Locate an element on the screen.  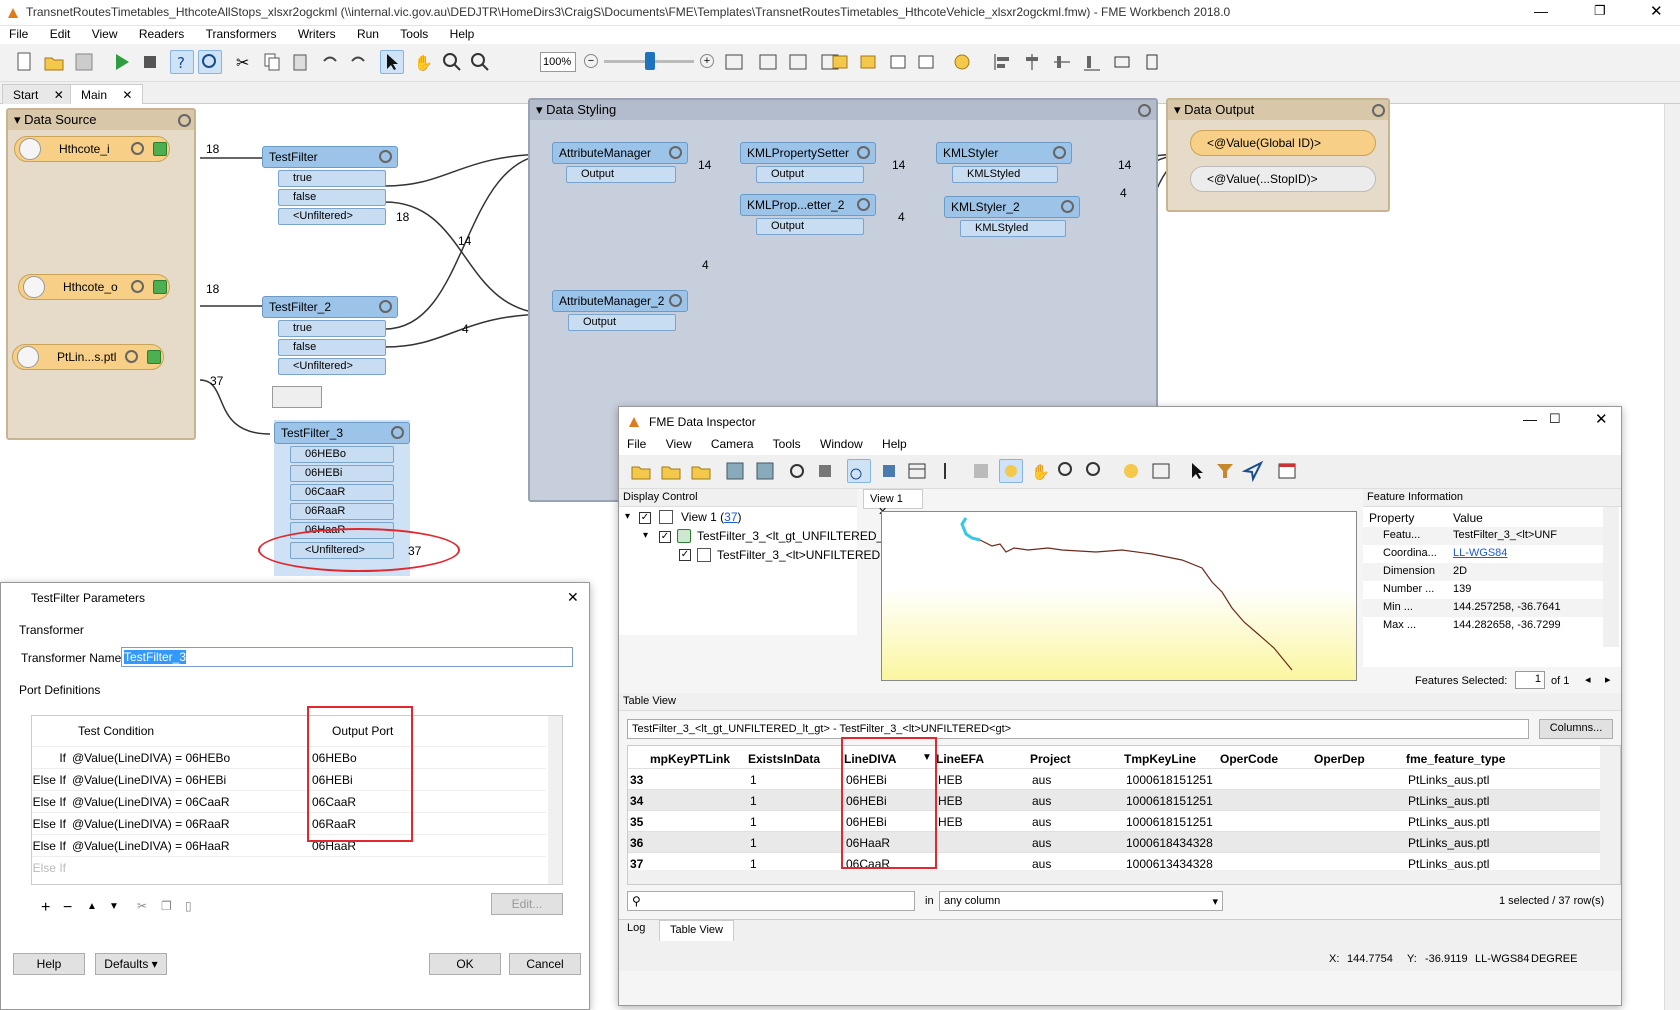
connector-buttons is located at coordinates (297, 397).